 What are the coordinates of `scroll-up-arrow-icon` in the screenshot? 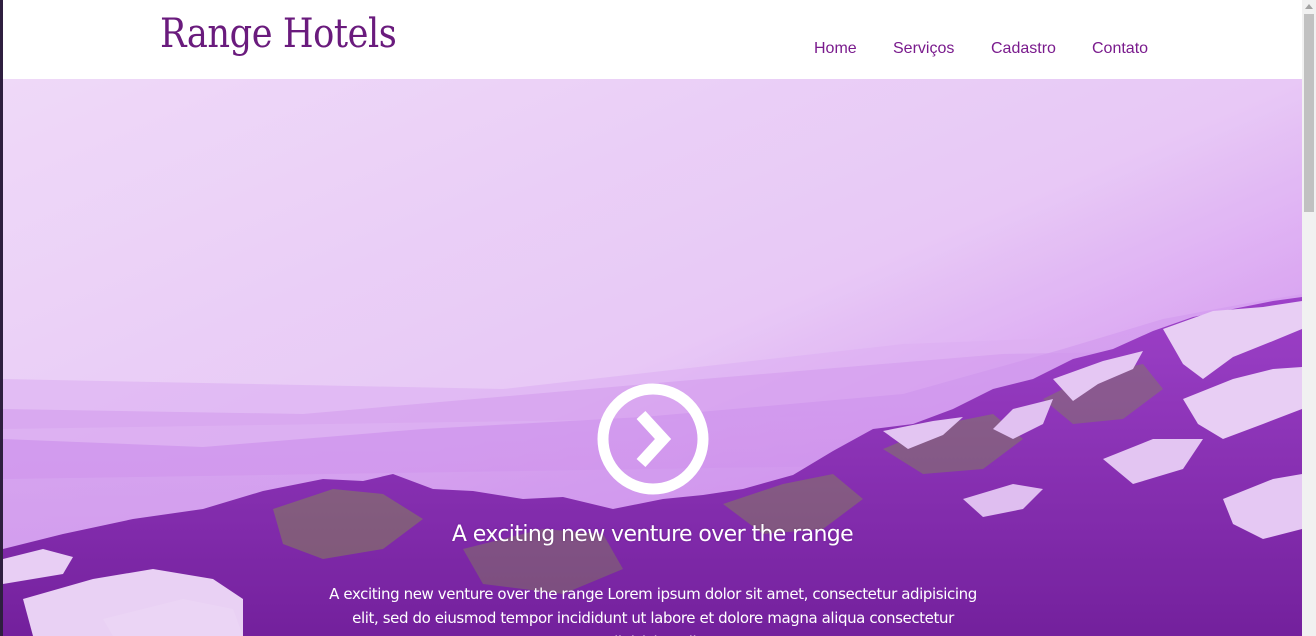 It's located at (1309, 6).